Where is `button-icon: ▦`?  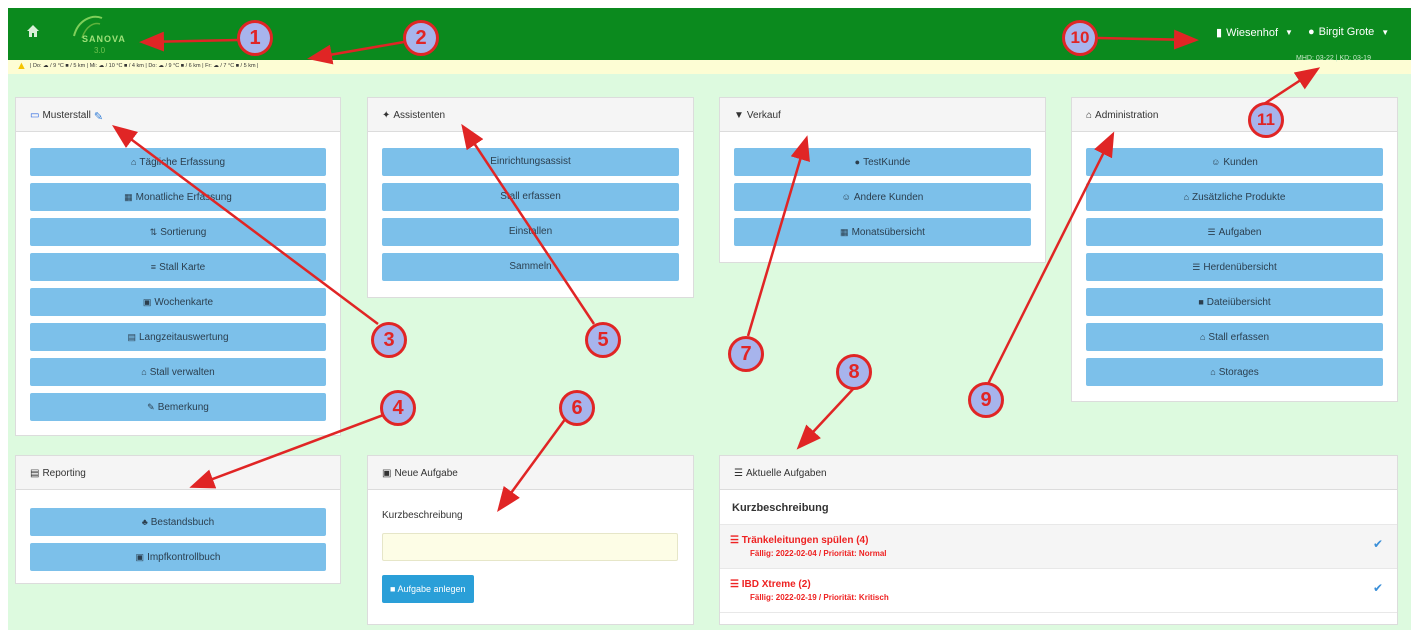 button-icon: ▦ is located at coordinates (844, 232).